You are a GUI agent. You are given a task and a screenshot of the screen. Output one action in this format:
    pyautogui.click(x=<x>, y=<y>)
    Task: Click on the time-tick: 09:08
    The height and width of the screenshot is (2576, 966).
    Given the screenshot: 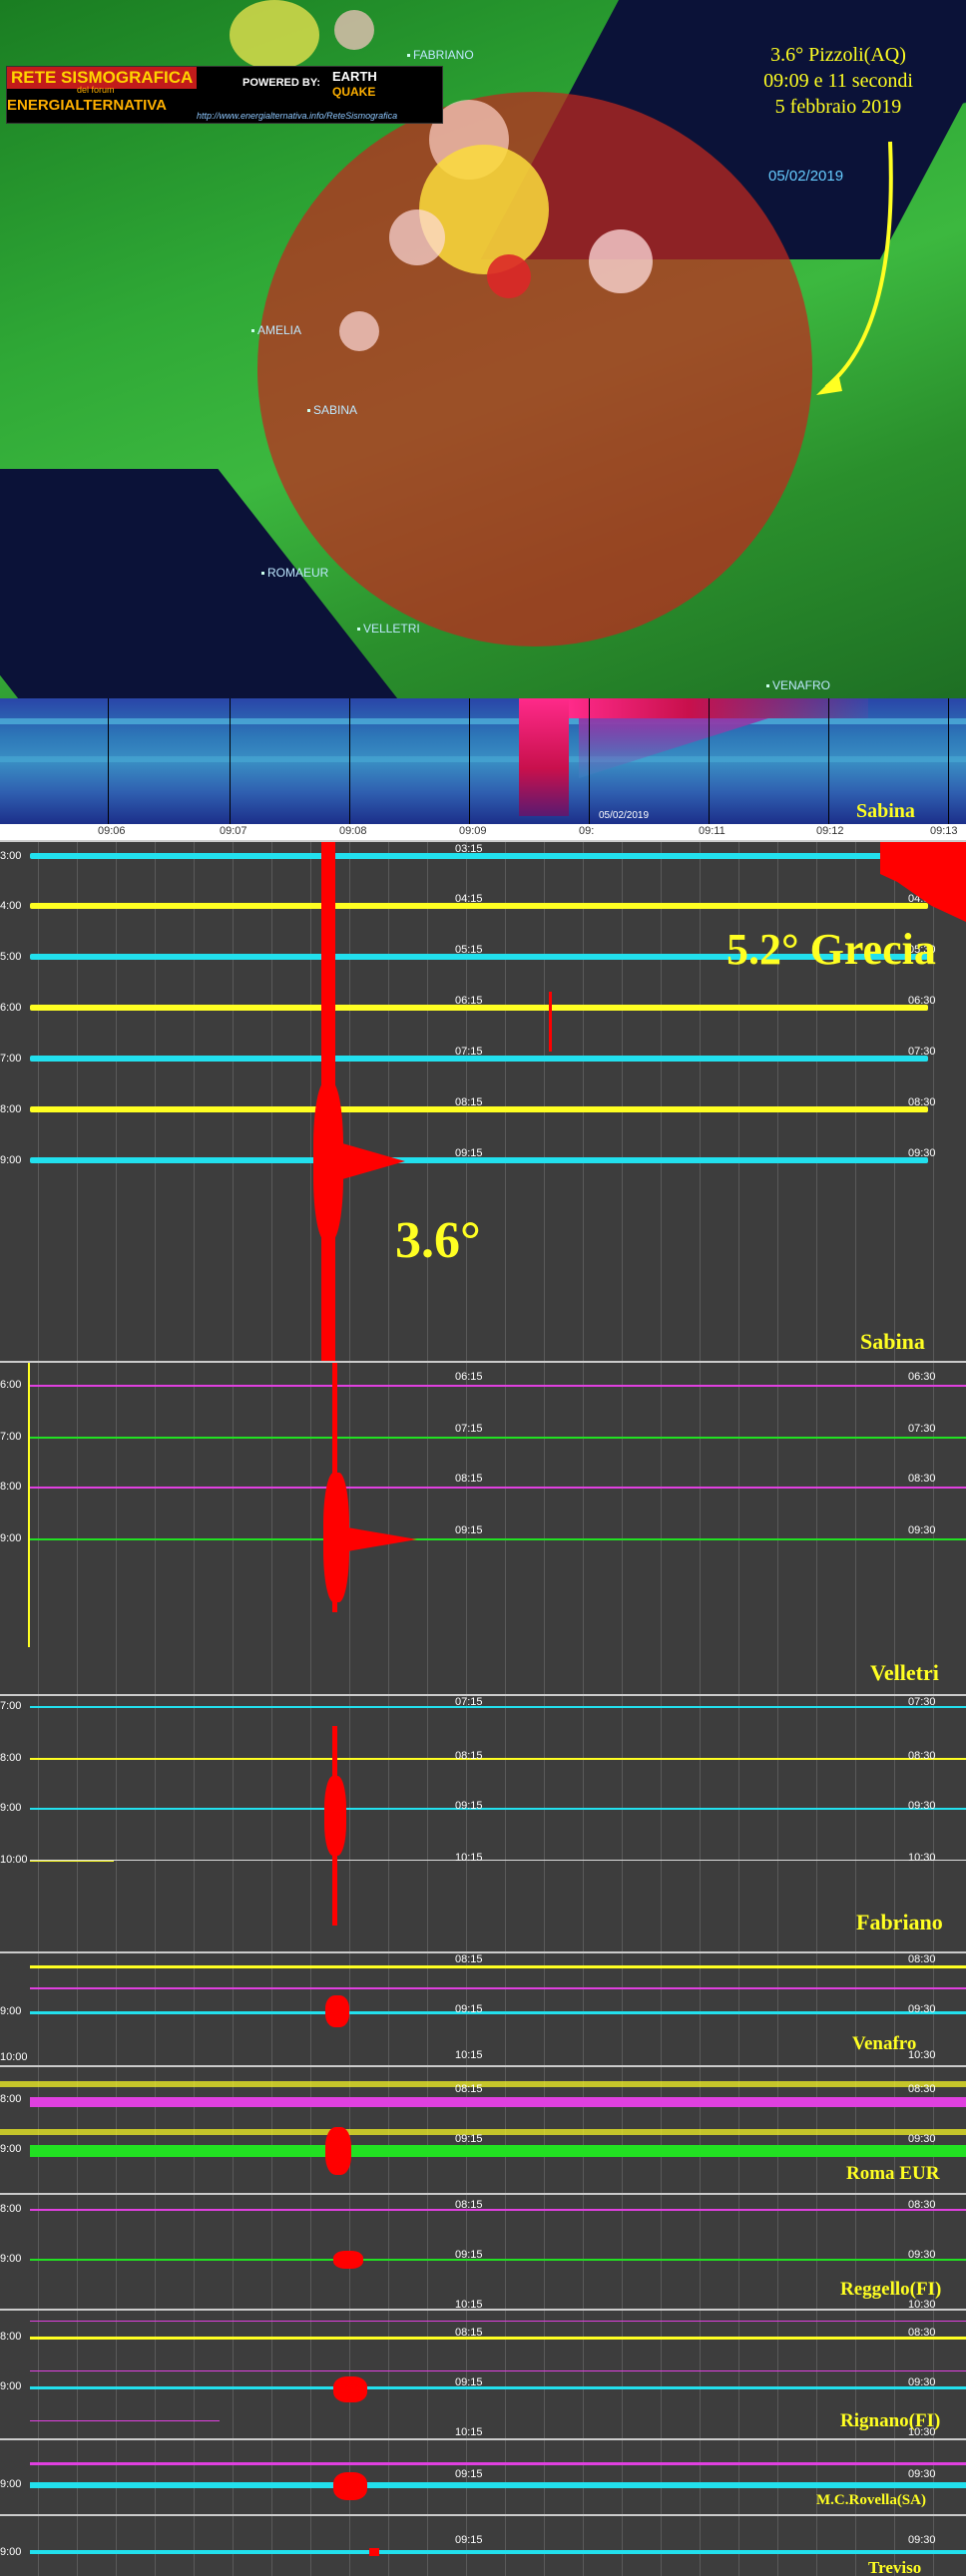 What is the action you would take?
    pyautogui.click(x=353, y=831)
    